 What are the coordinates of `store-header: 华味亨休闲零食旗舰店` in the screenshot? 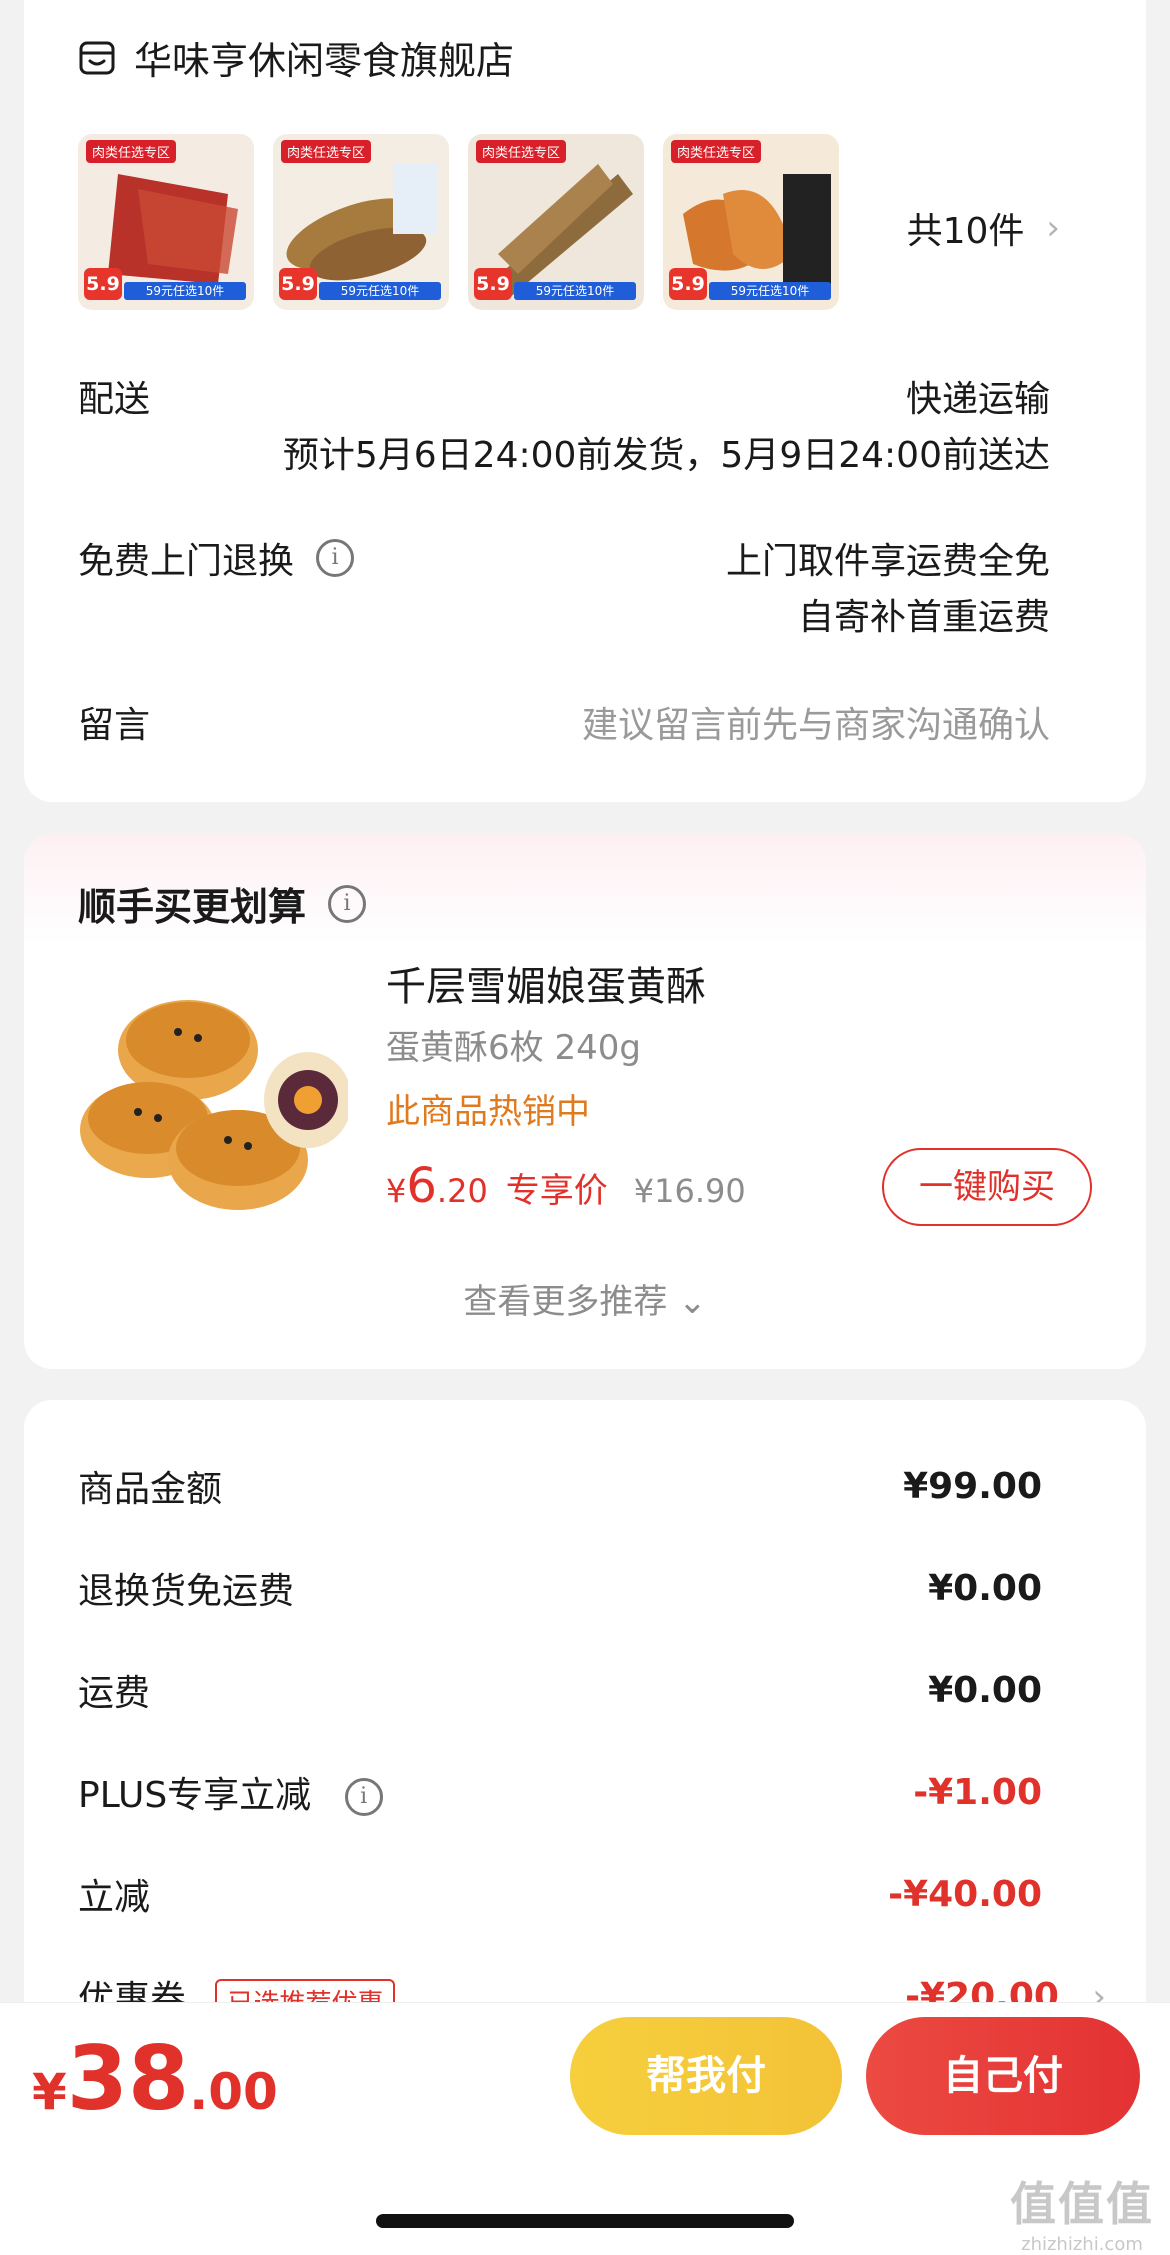 It's located at (296, 57).